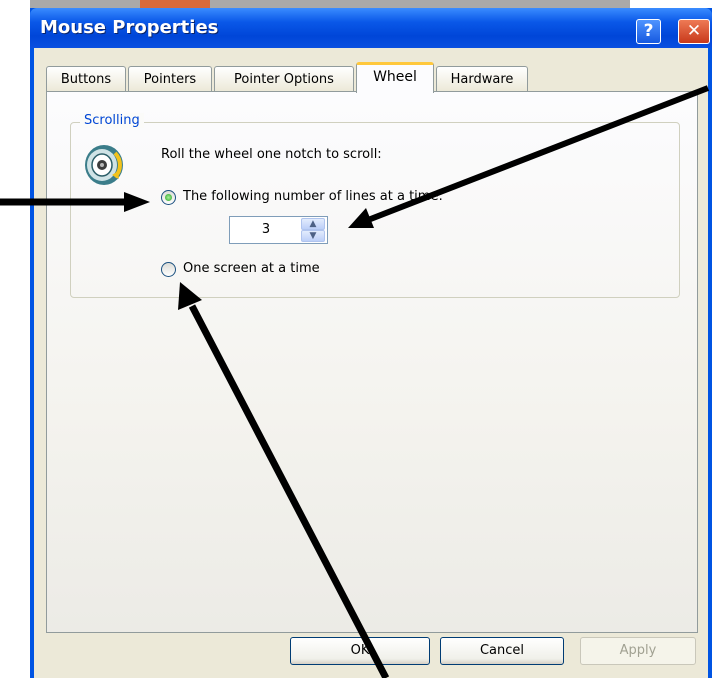 This screenshot has height=678, width=712. Describe the element at coordinates (395, 77) in the screenshot. I see `tab-wheel: Wheel` at that location.